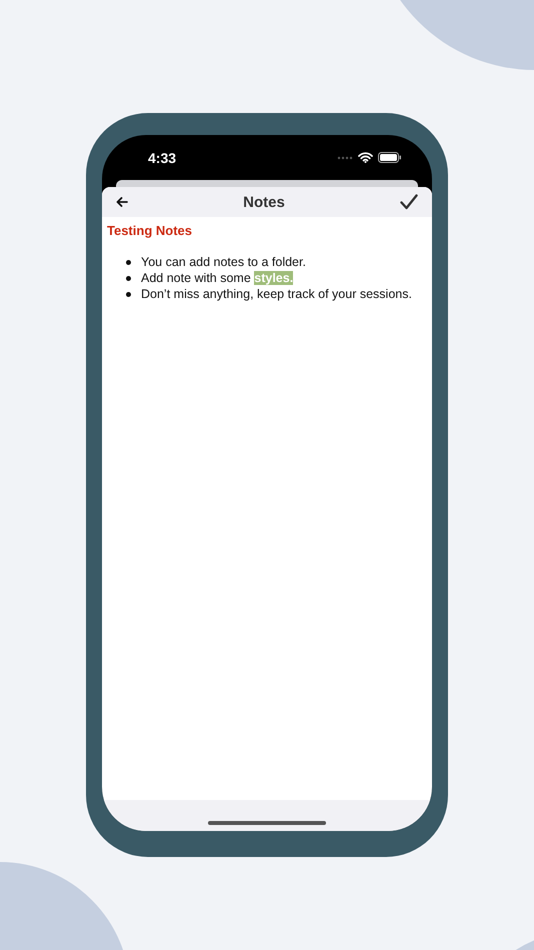  I want to click on list-item-text: Add note with some styles., so click(217, 278).